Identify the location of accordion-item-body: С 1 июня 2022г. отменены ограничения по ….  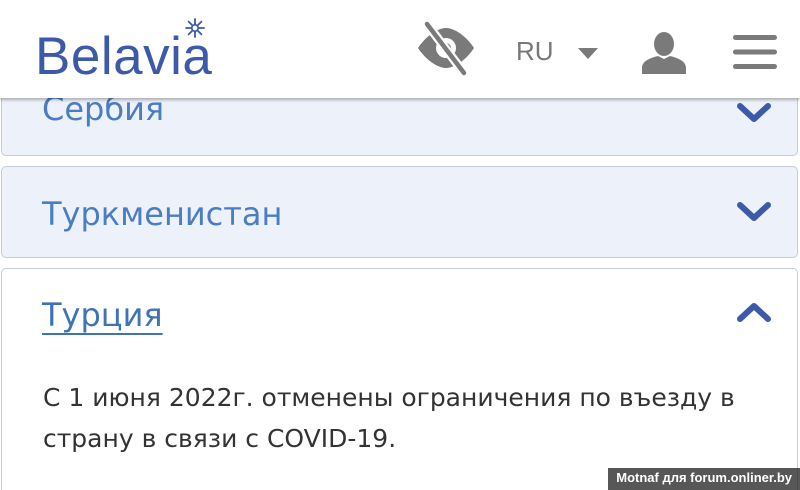
(389, 418).